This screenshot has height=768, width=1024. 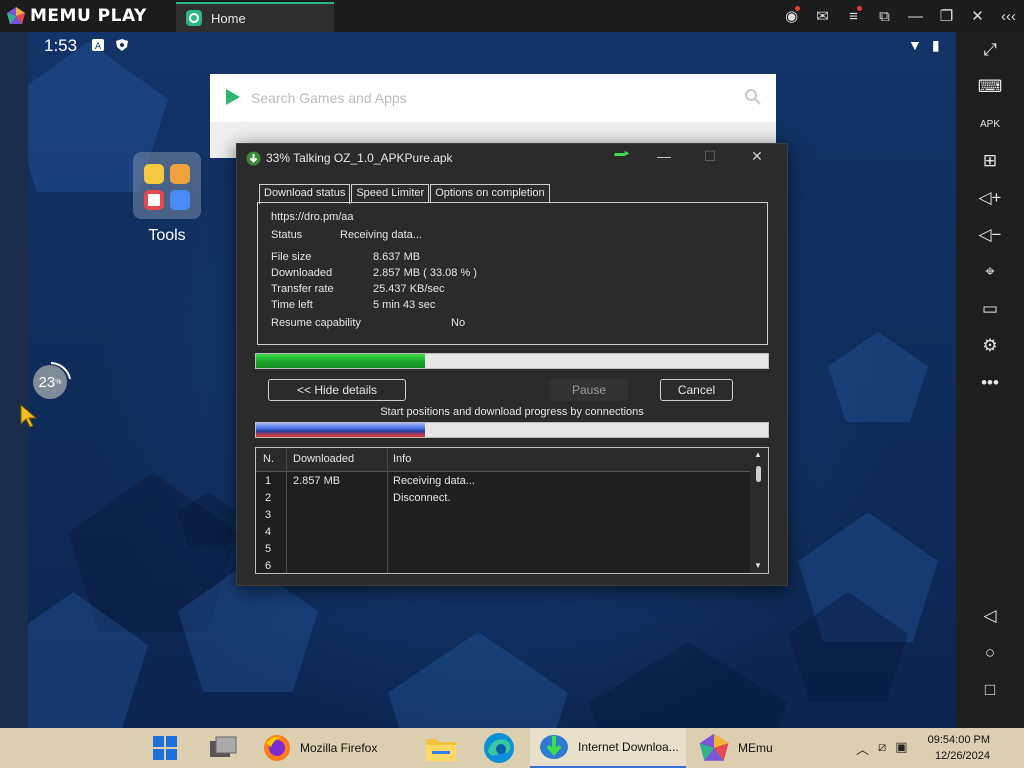 I want to click on left-bezel, so click(x=14, y=380).